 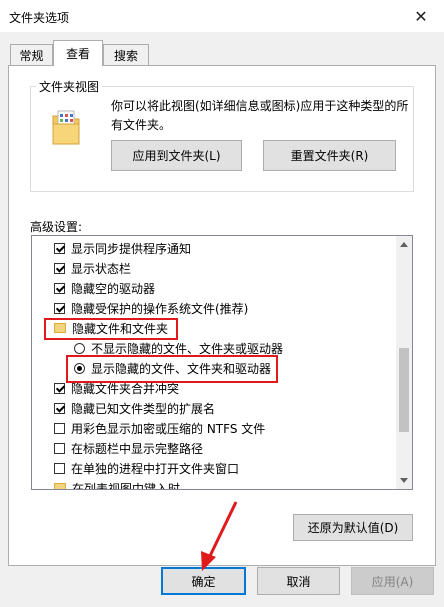 What do you see at coordinates (168, 428) in the screenshot?
I see `setting-label: 用彩色显示加密或压缩的 NTFS 文件` at bounding box center [168, 428].